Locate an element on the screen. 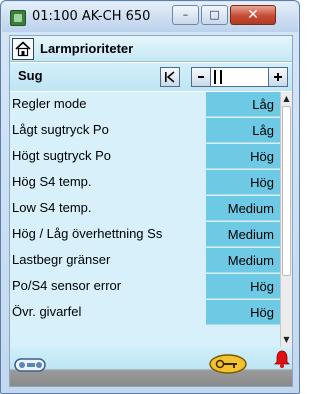 The image size is (320, 394). list-row: Low S4 temp. Medium is located at coordinates (145, 209).